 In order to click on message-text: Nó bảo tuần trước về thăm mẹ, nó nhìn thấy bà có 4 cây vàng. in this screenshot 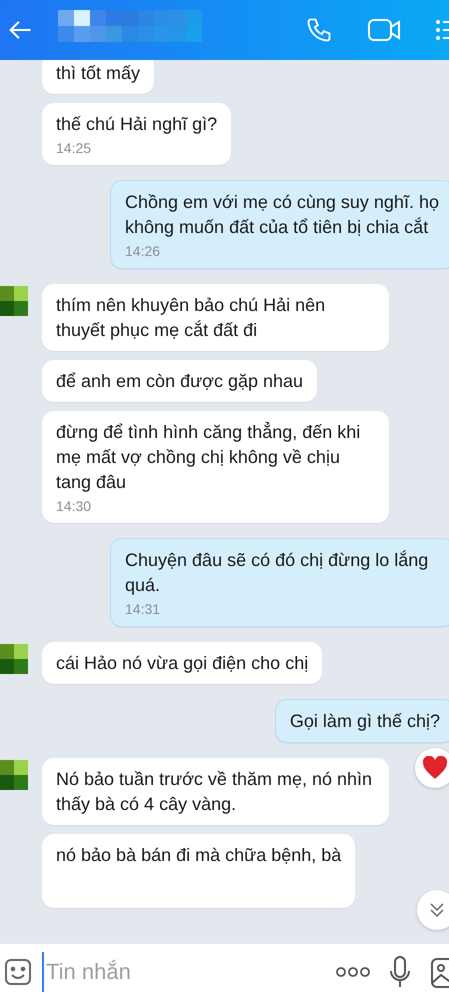, I will do `click(215, 792)`.